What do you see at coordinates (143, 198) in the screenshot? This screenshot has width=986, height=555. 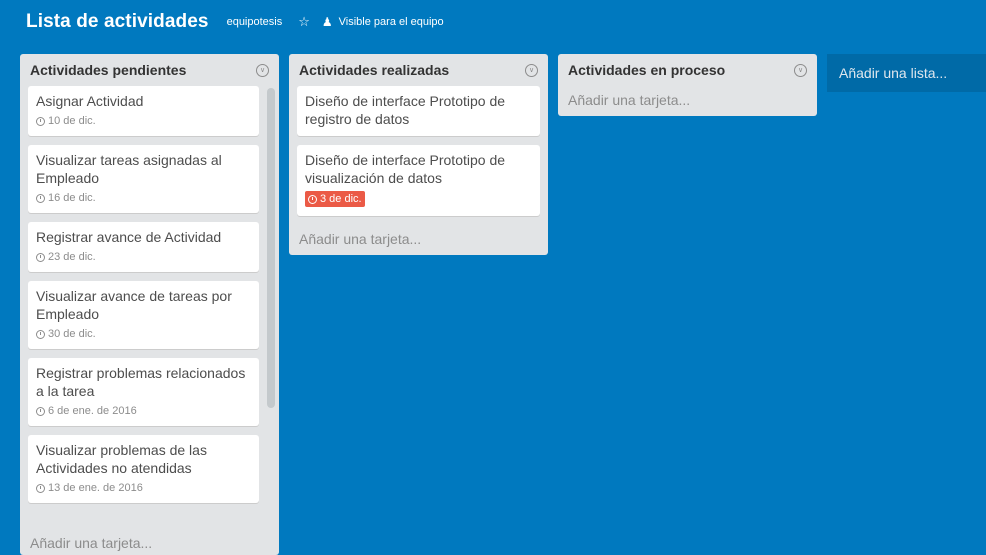 I see `due-date-badge: 16 de dic.` at bounding box center [143, 198].